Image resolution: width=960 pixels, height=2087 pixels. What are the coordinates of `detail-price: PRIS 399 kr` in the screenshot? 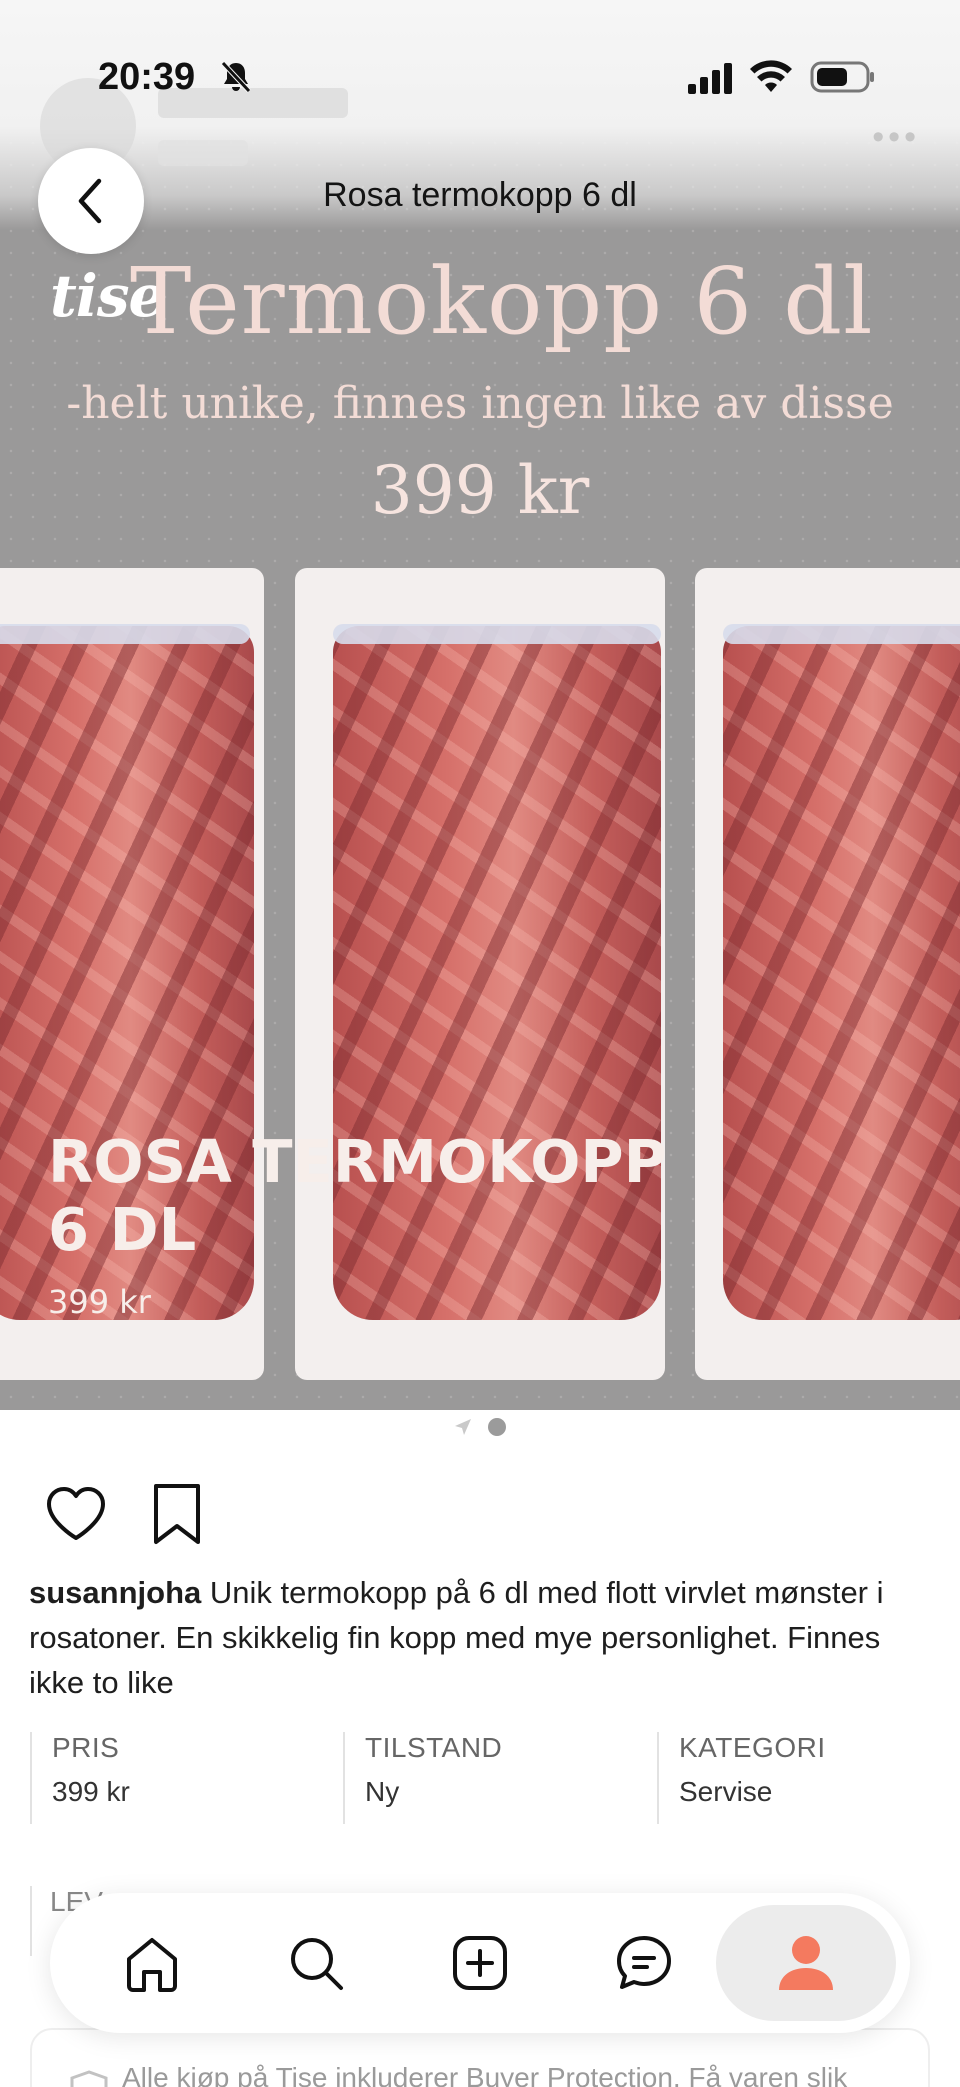 It's located at (186, 1778).